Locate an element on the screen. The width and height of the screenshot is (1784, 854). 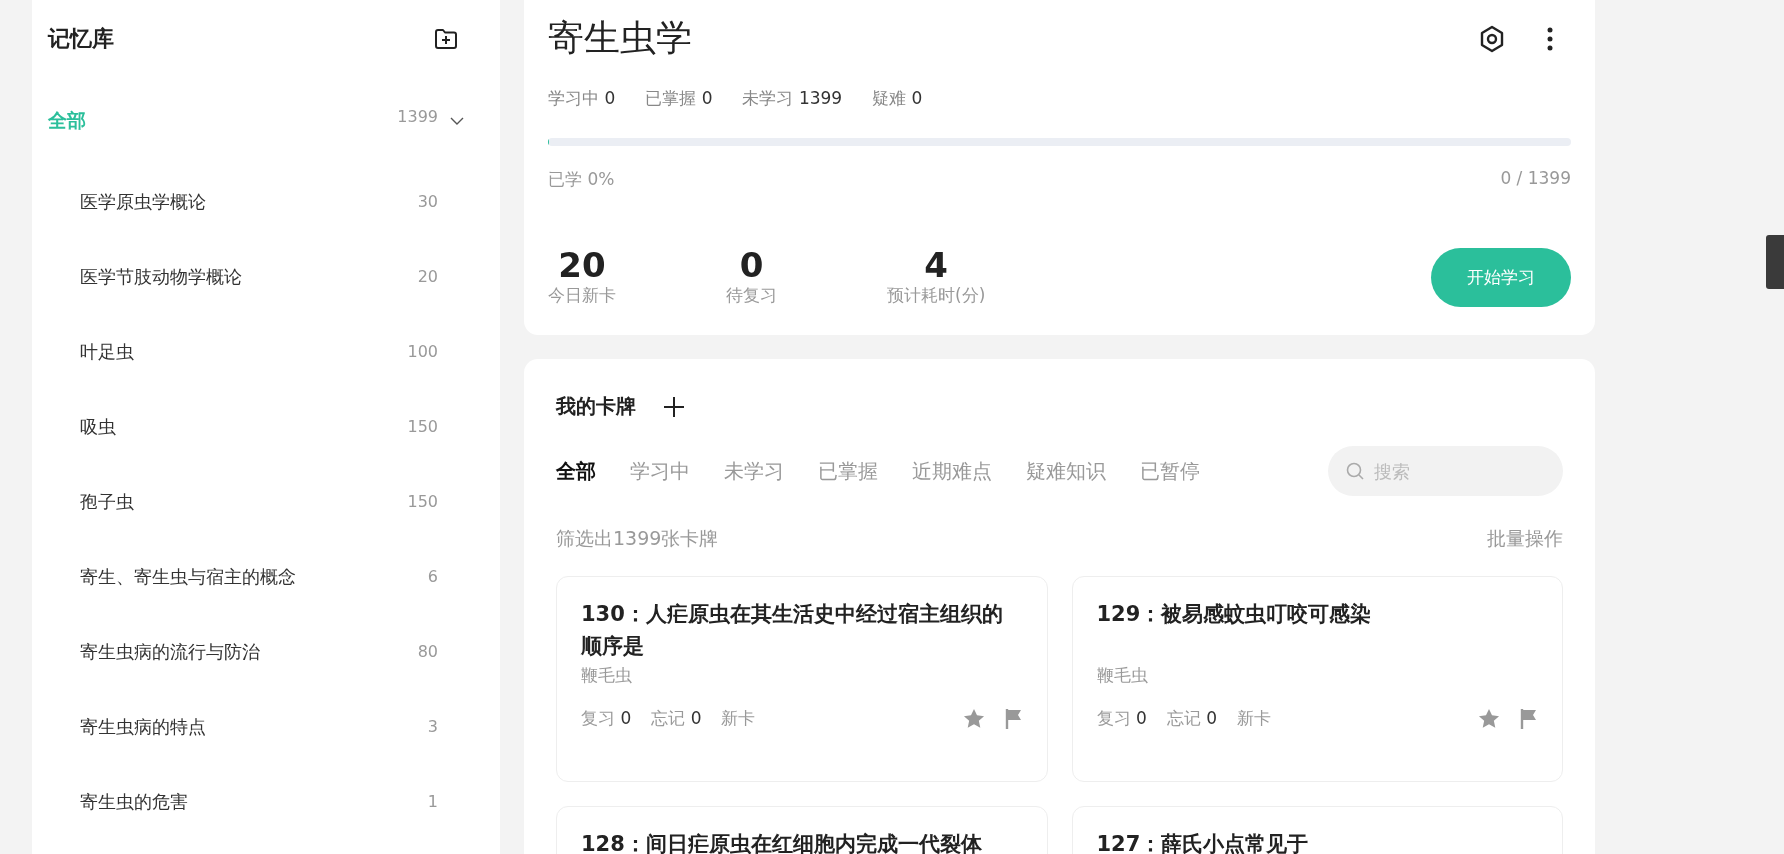
cards-title: 我的卡牌 is located at coordinates (596, 407).